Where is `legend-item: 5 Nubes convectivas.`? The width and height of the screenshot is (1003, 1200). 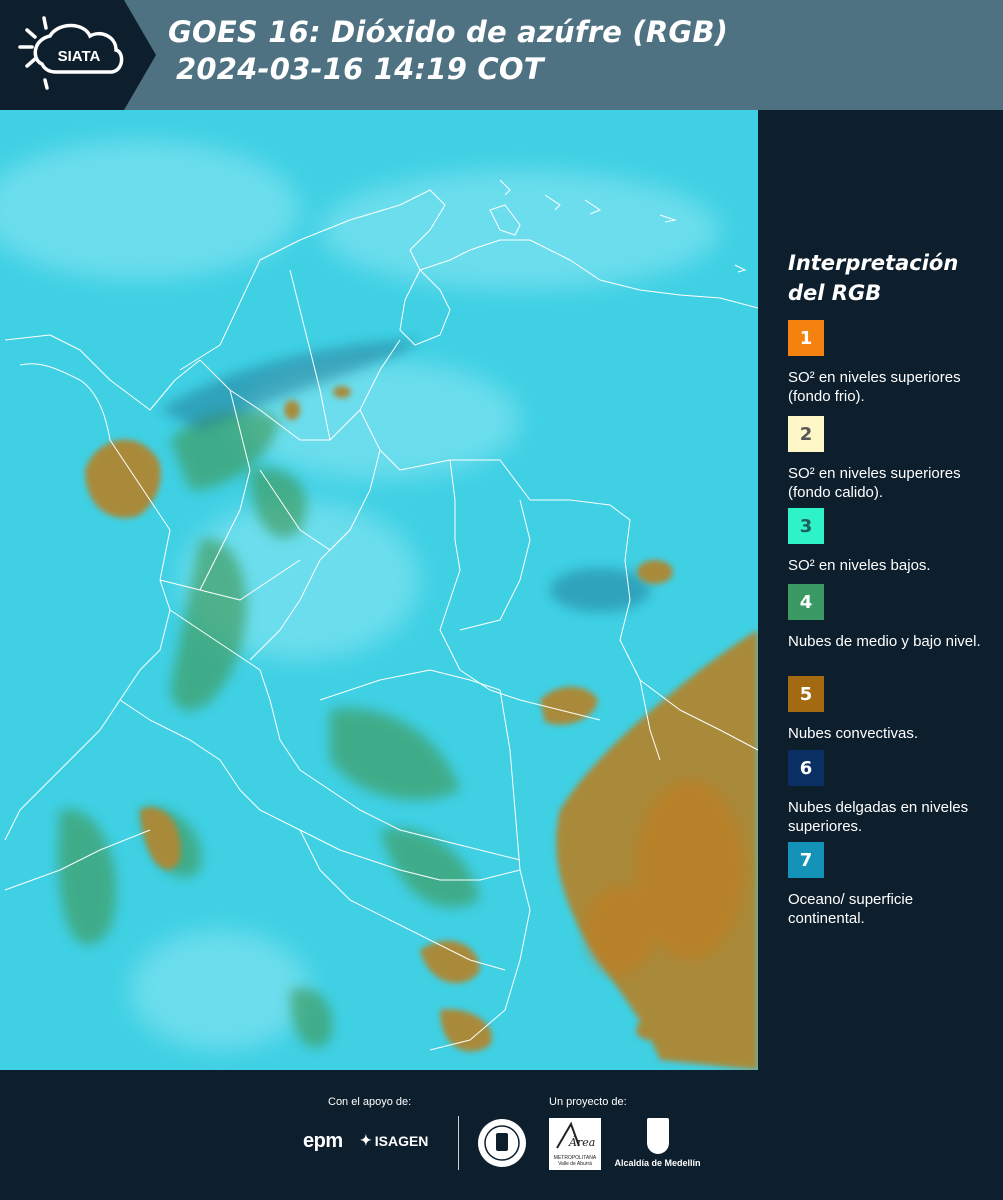 legend-item: 5 Nubes convectivas. is located at coordinates (888, 709).